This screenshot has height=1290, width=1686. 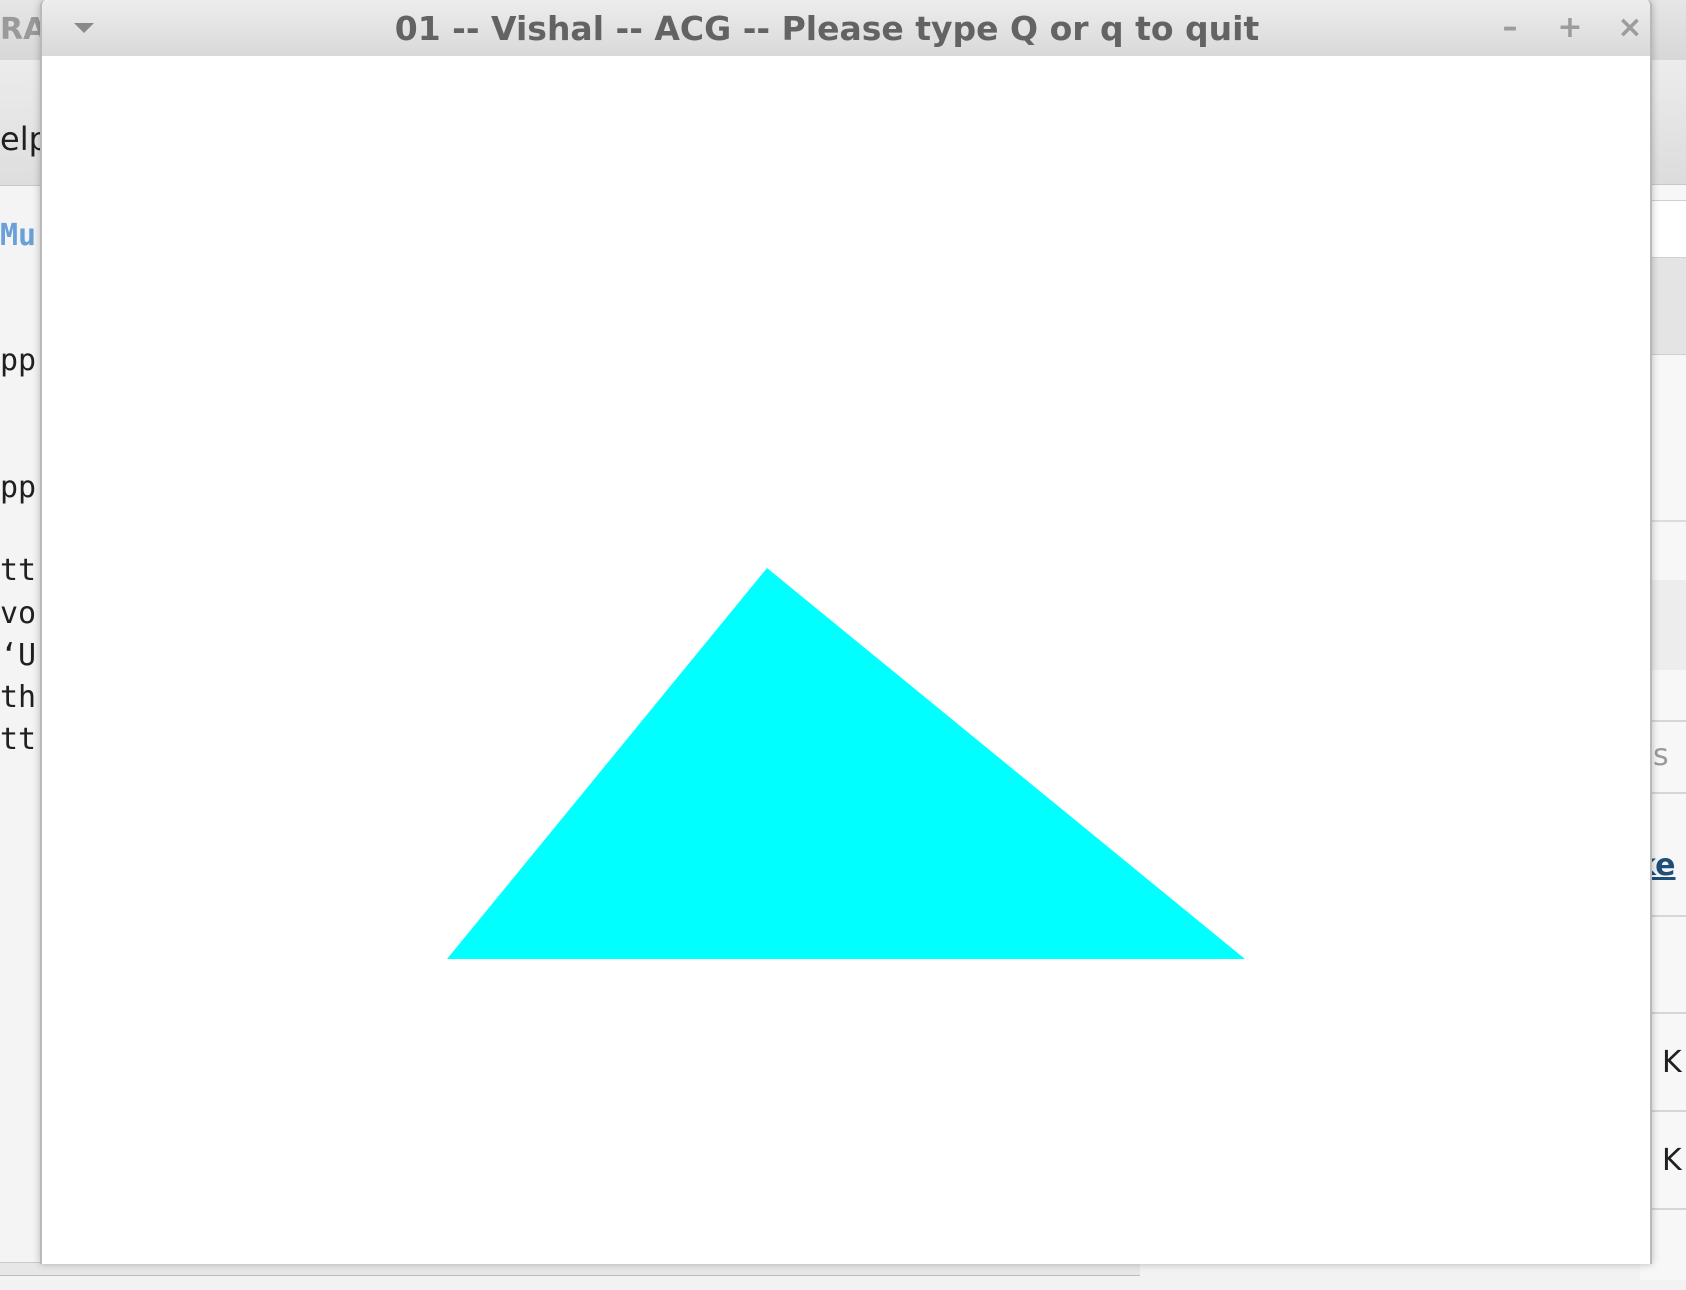 I want to click on maximize-button: +, so click(x=1570, y=28).